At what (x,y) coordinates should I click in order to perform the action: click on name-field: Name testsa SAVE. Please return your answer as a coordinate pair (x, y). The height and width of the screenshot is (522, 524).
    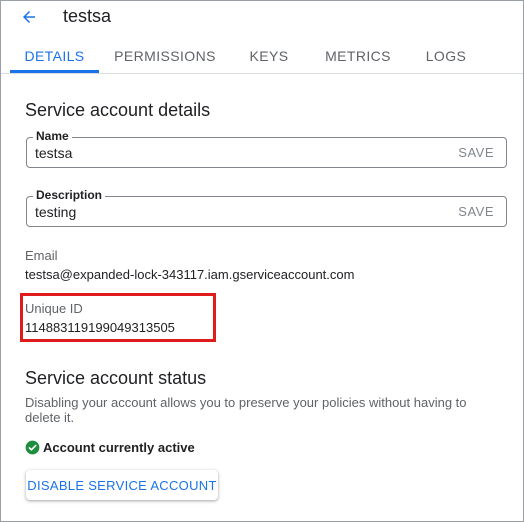
    Looking at the image, I should click on (266, 148).